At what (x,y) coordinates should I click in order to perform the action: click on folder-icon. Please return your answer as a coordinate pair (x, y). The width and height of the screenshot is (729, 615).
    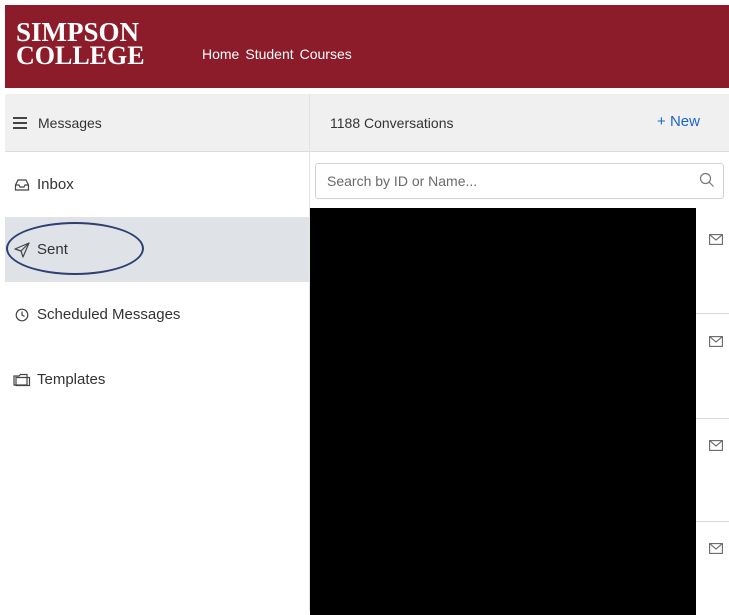
    Looking at the image, I should click on (22, 380).